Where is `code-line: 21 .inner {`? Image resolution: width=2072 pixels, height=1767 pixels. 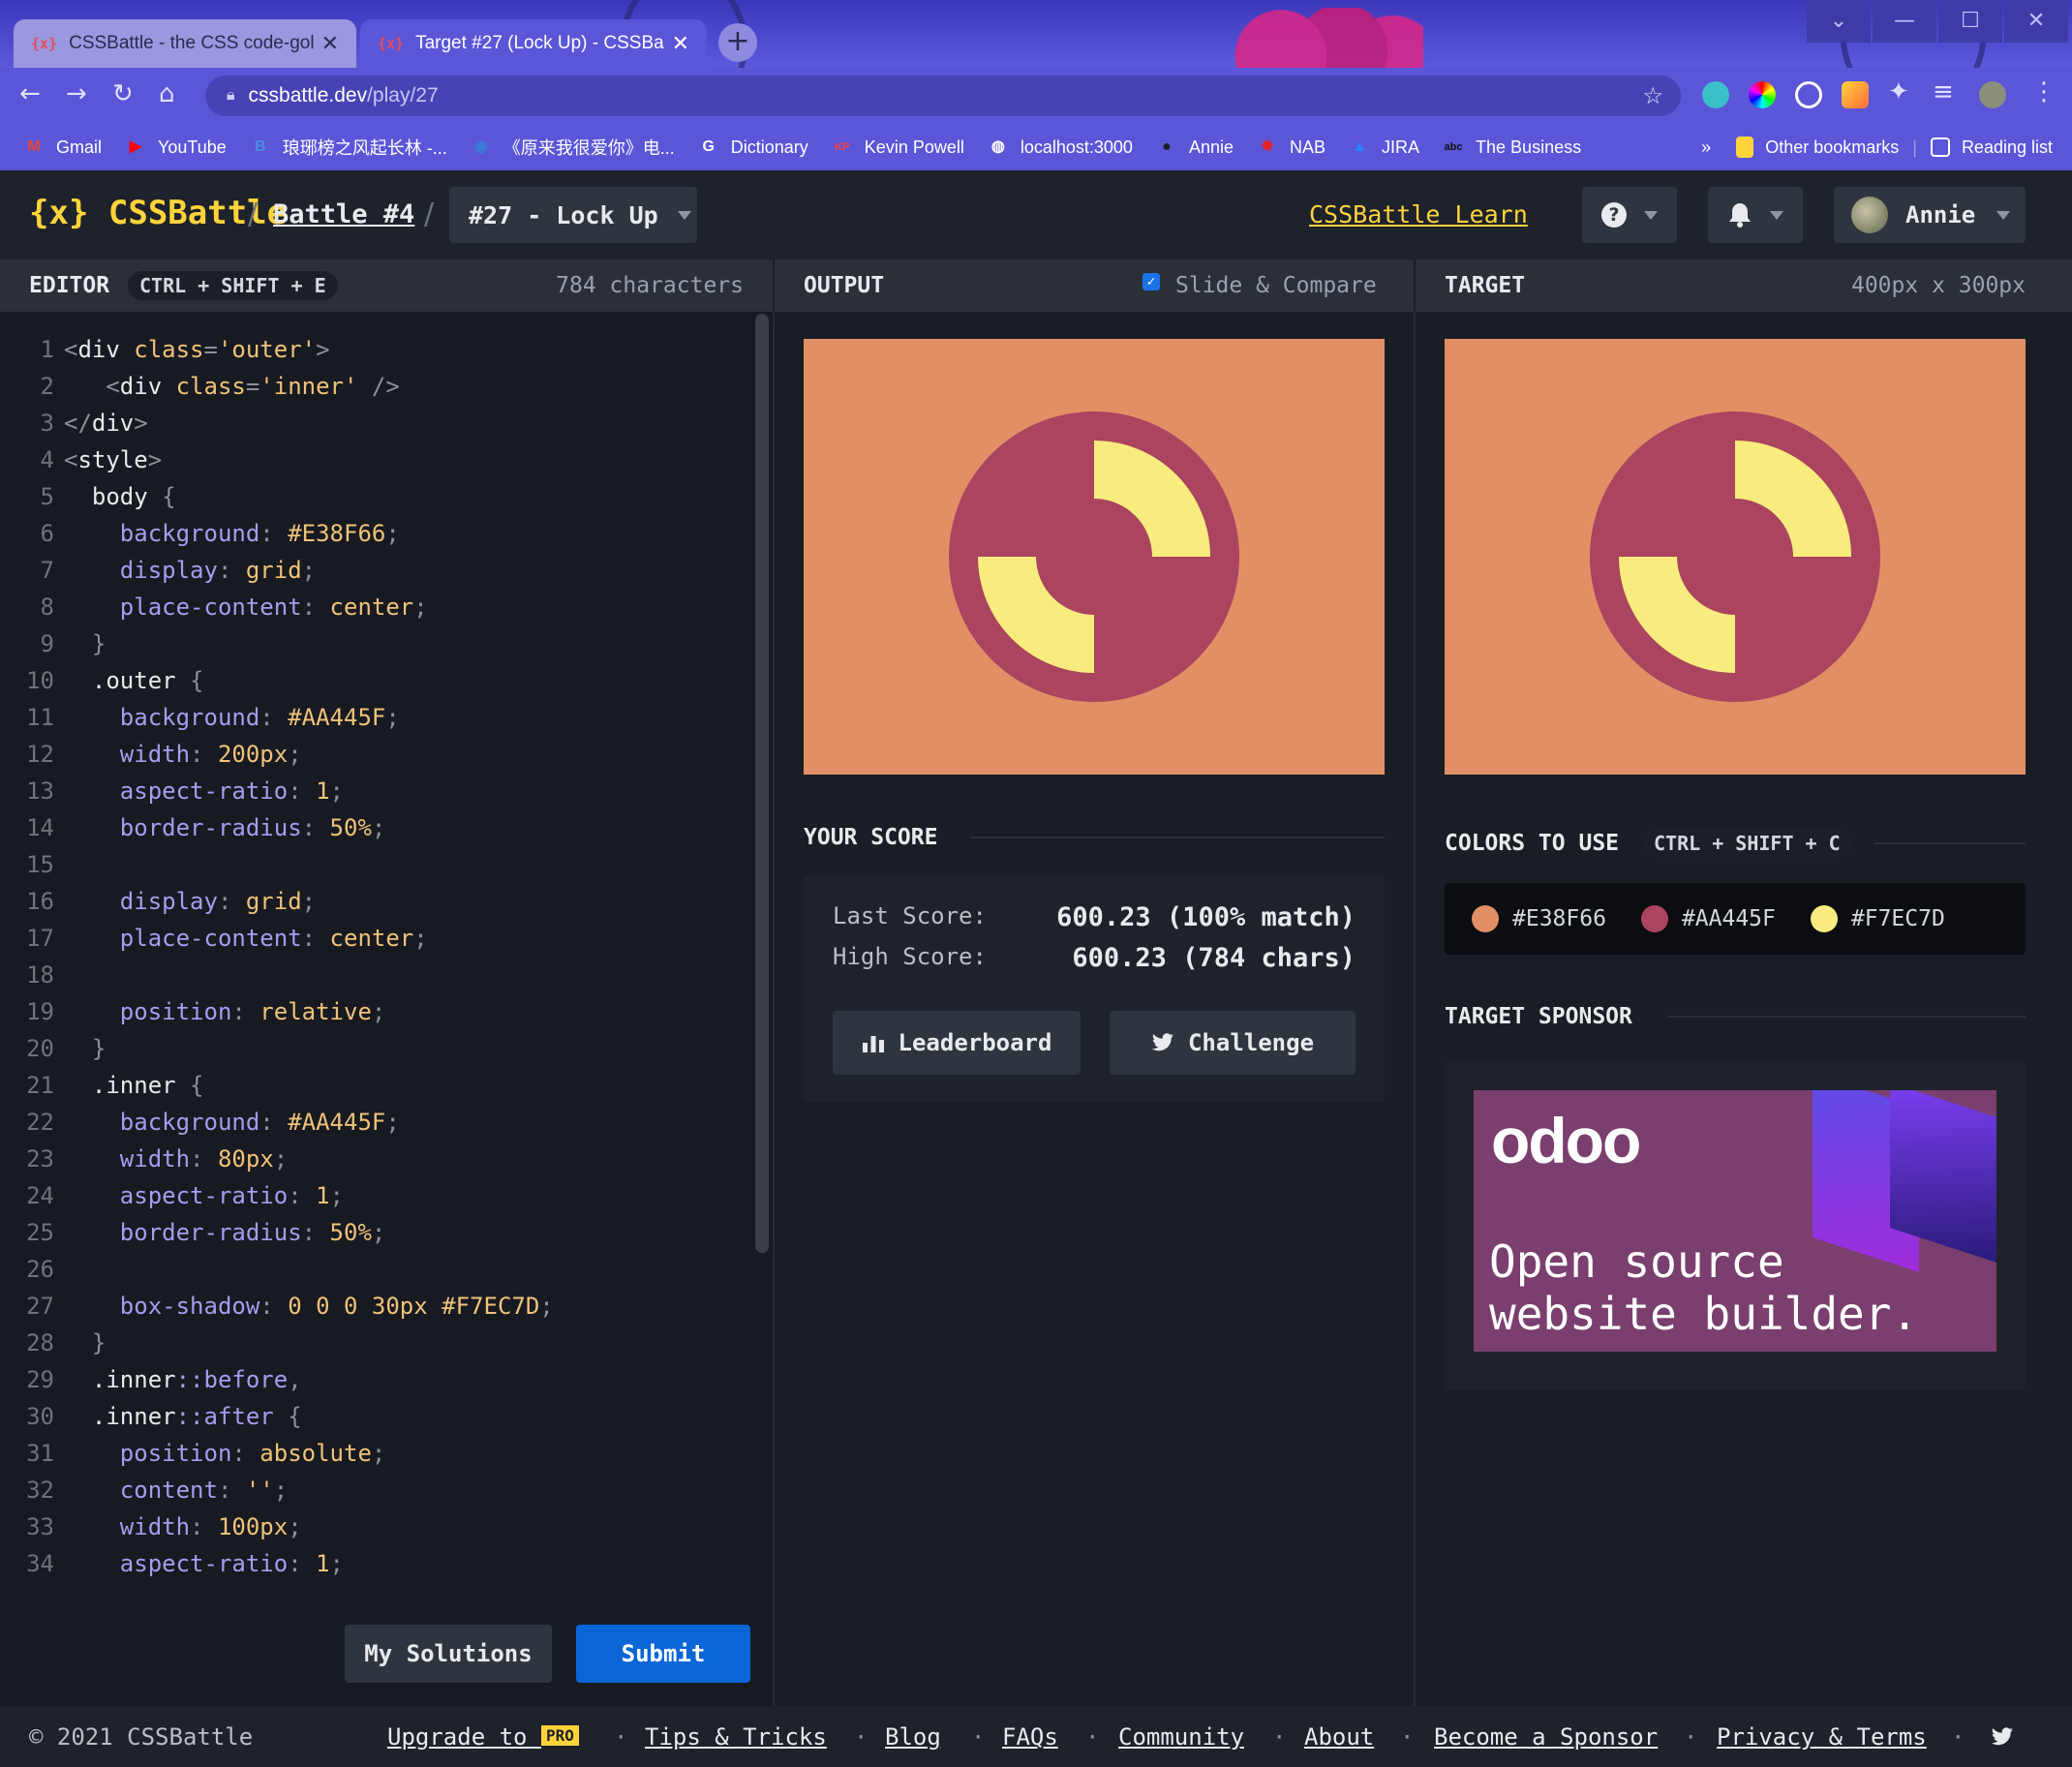 code-line: 21 .inner { is located at coordinates (101, 1086).